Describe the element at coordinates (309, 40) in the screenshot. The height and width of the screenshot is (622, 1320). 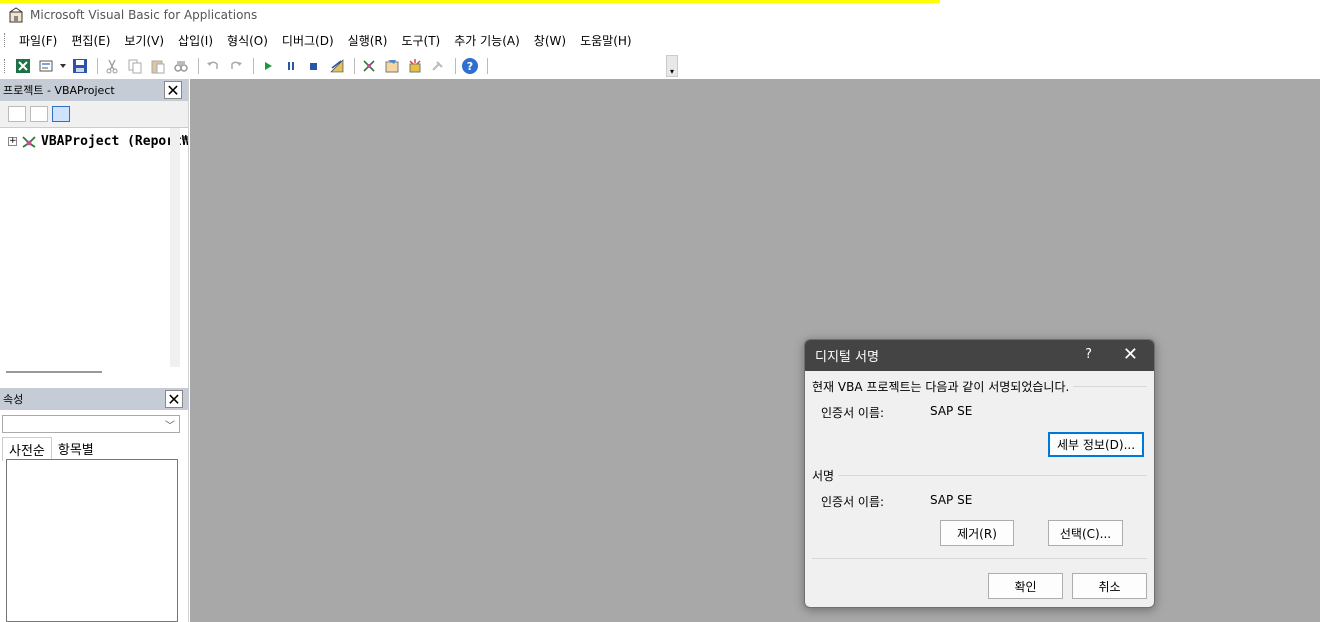
I see `menu-debug: 디버그(D)` at that location.